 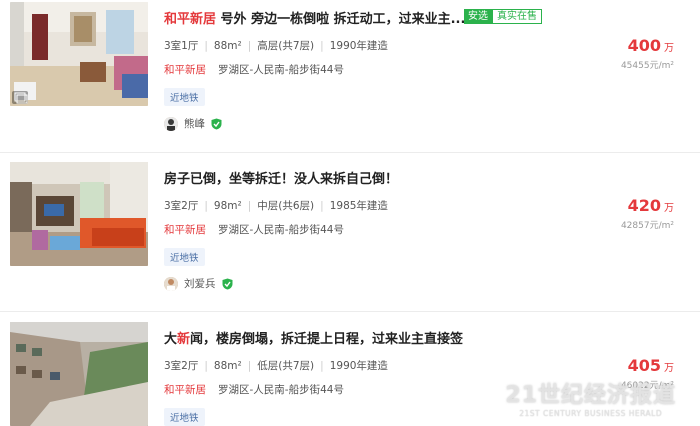 I want to click on agent-info: 熊峰, so click(x=193, y=123).